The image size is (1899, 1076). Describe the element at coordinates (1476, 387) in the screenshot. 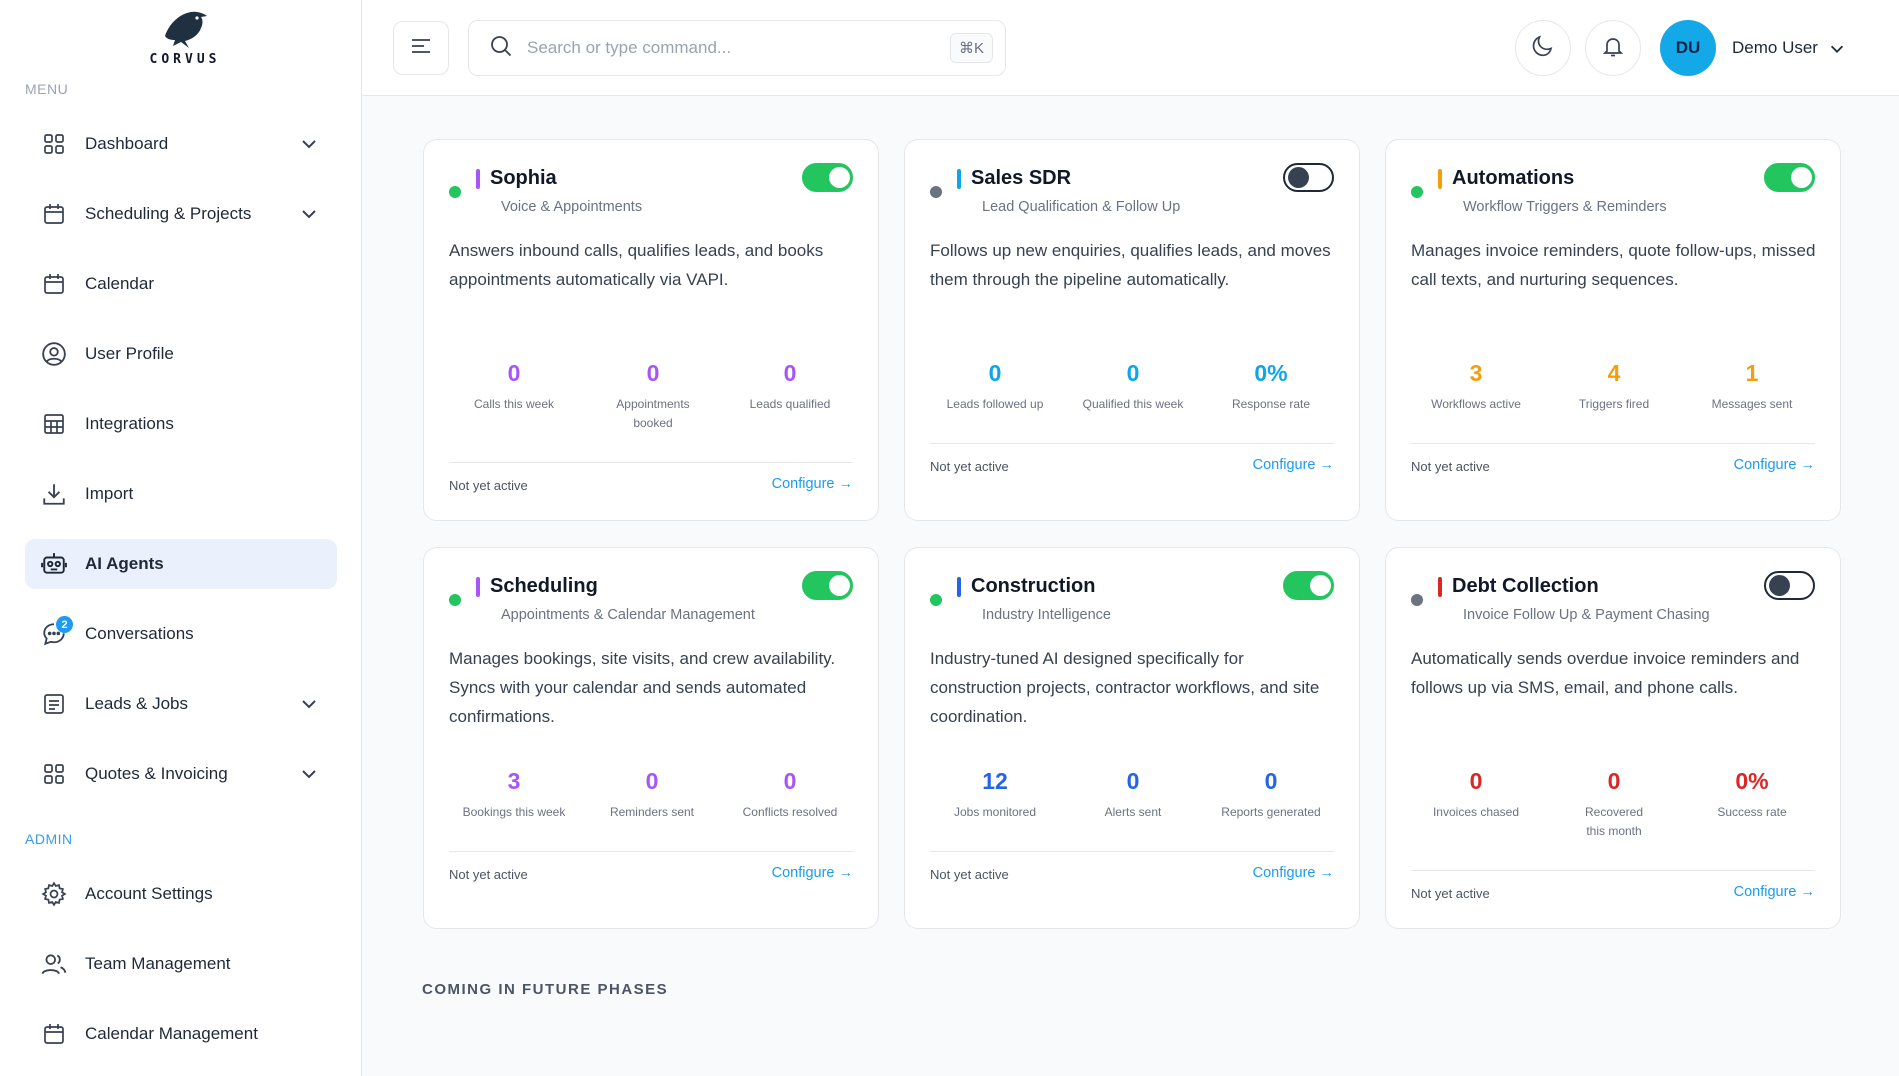

I see `stat: 3 Workflows active` at that location.